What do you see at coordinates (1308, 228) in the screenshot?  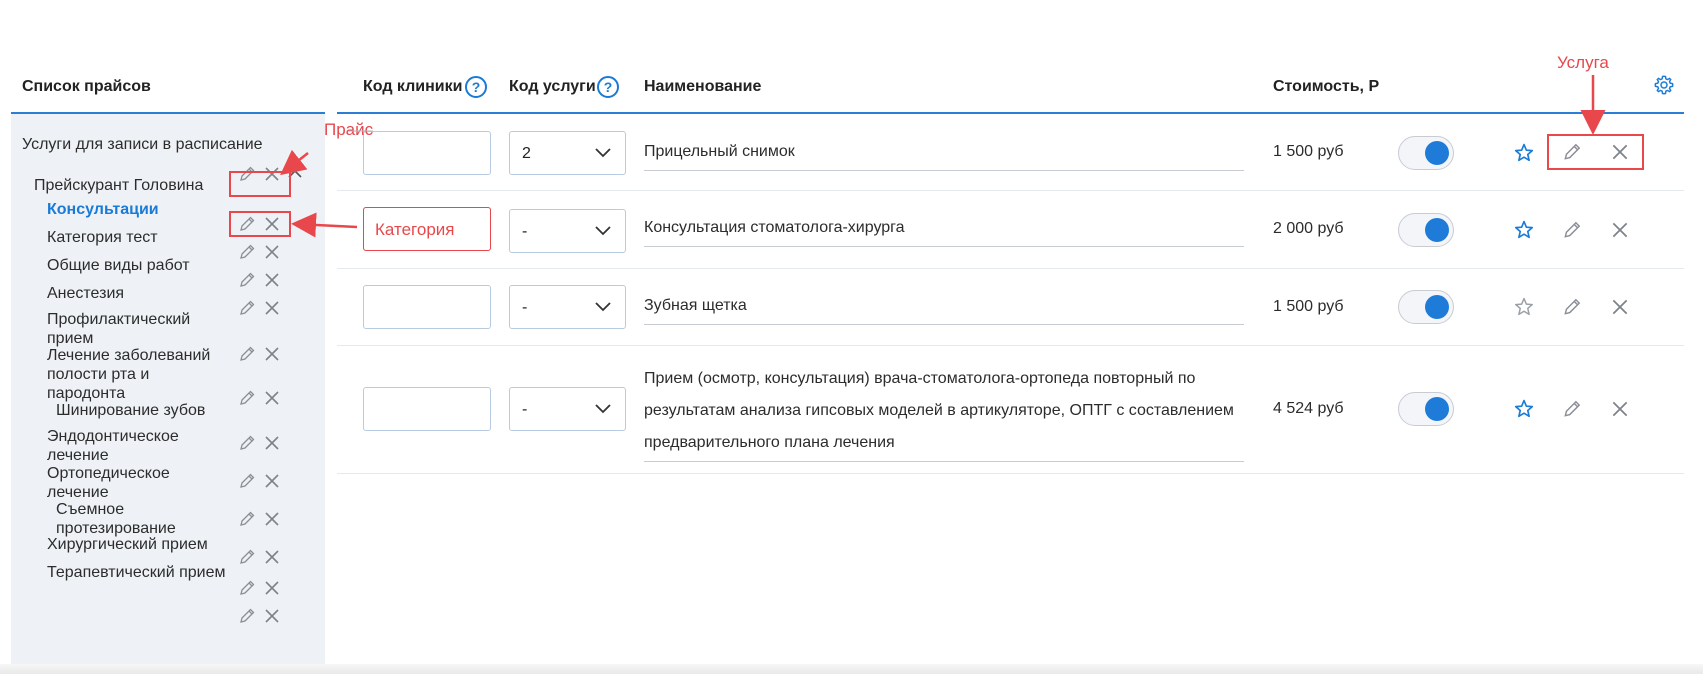 I see `service-price: 2 000 руб` at bounding box center [1308, 228].